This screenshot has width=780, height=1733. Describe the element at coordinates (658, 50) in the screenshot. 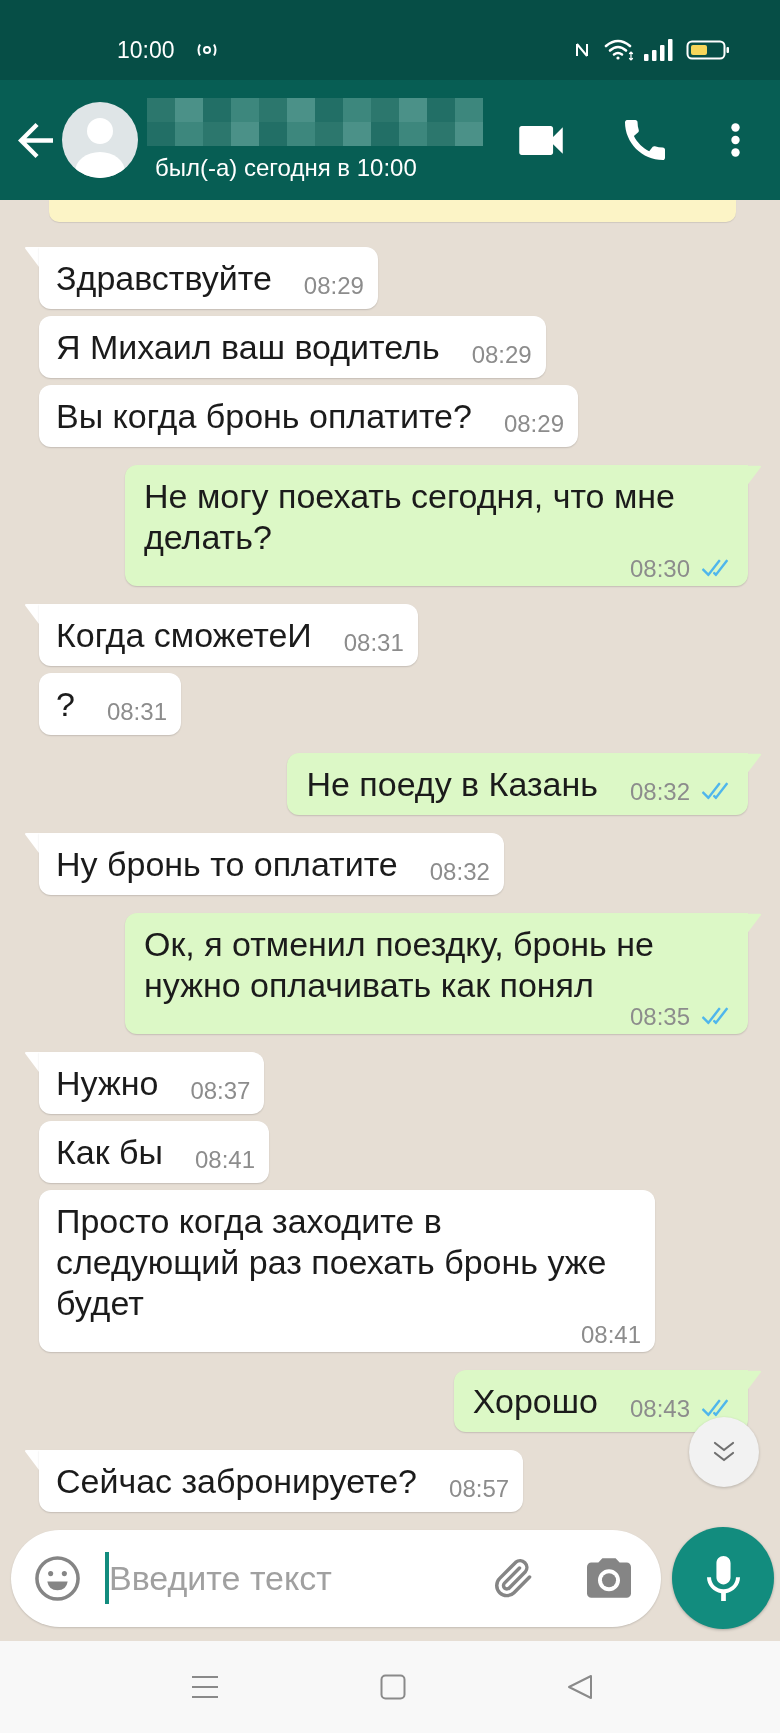

I see `signal-icon` at that location.